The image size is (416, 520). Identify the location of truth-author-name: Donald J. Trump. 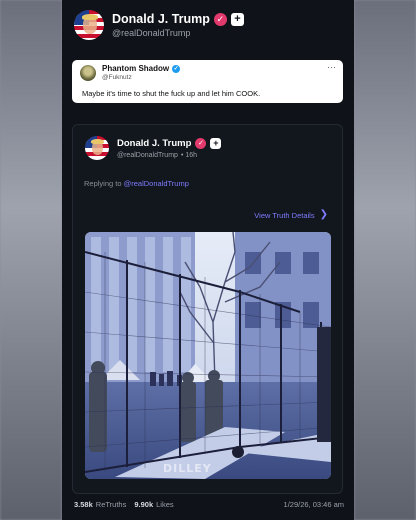
(154, 143).